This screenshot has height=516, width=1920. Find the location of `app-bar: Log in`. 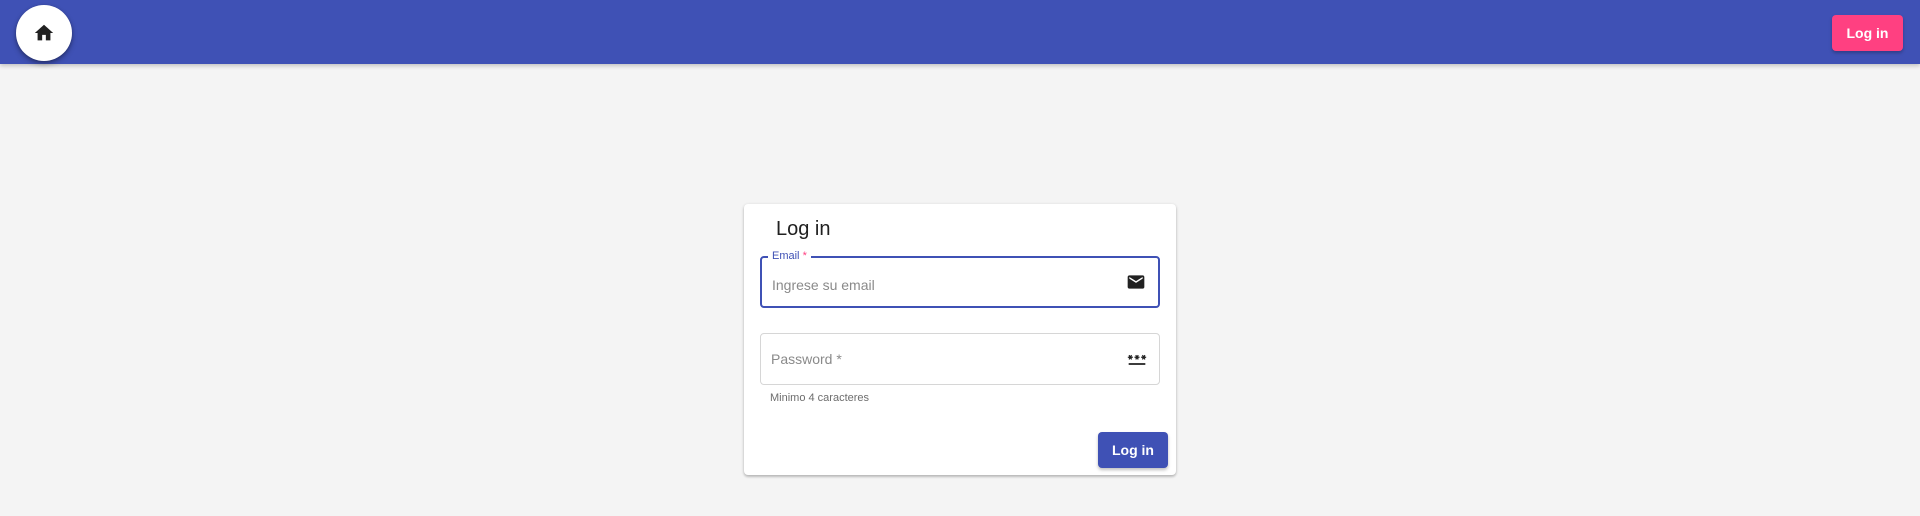

app-bar: Log in is located at coordinates (960, 32).